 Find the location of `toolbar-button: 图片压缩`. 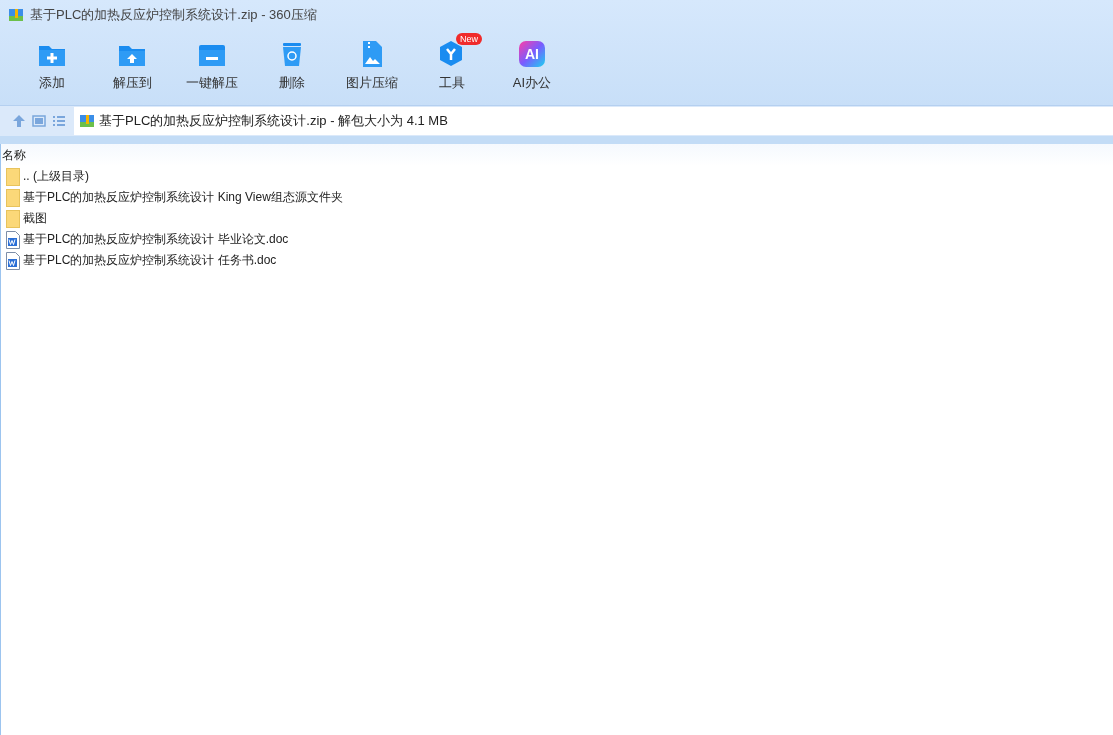

toolbar-button: 图片压缩 is located at coordinates (372, 67).